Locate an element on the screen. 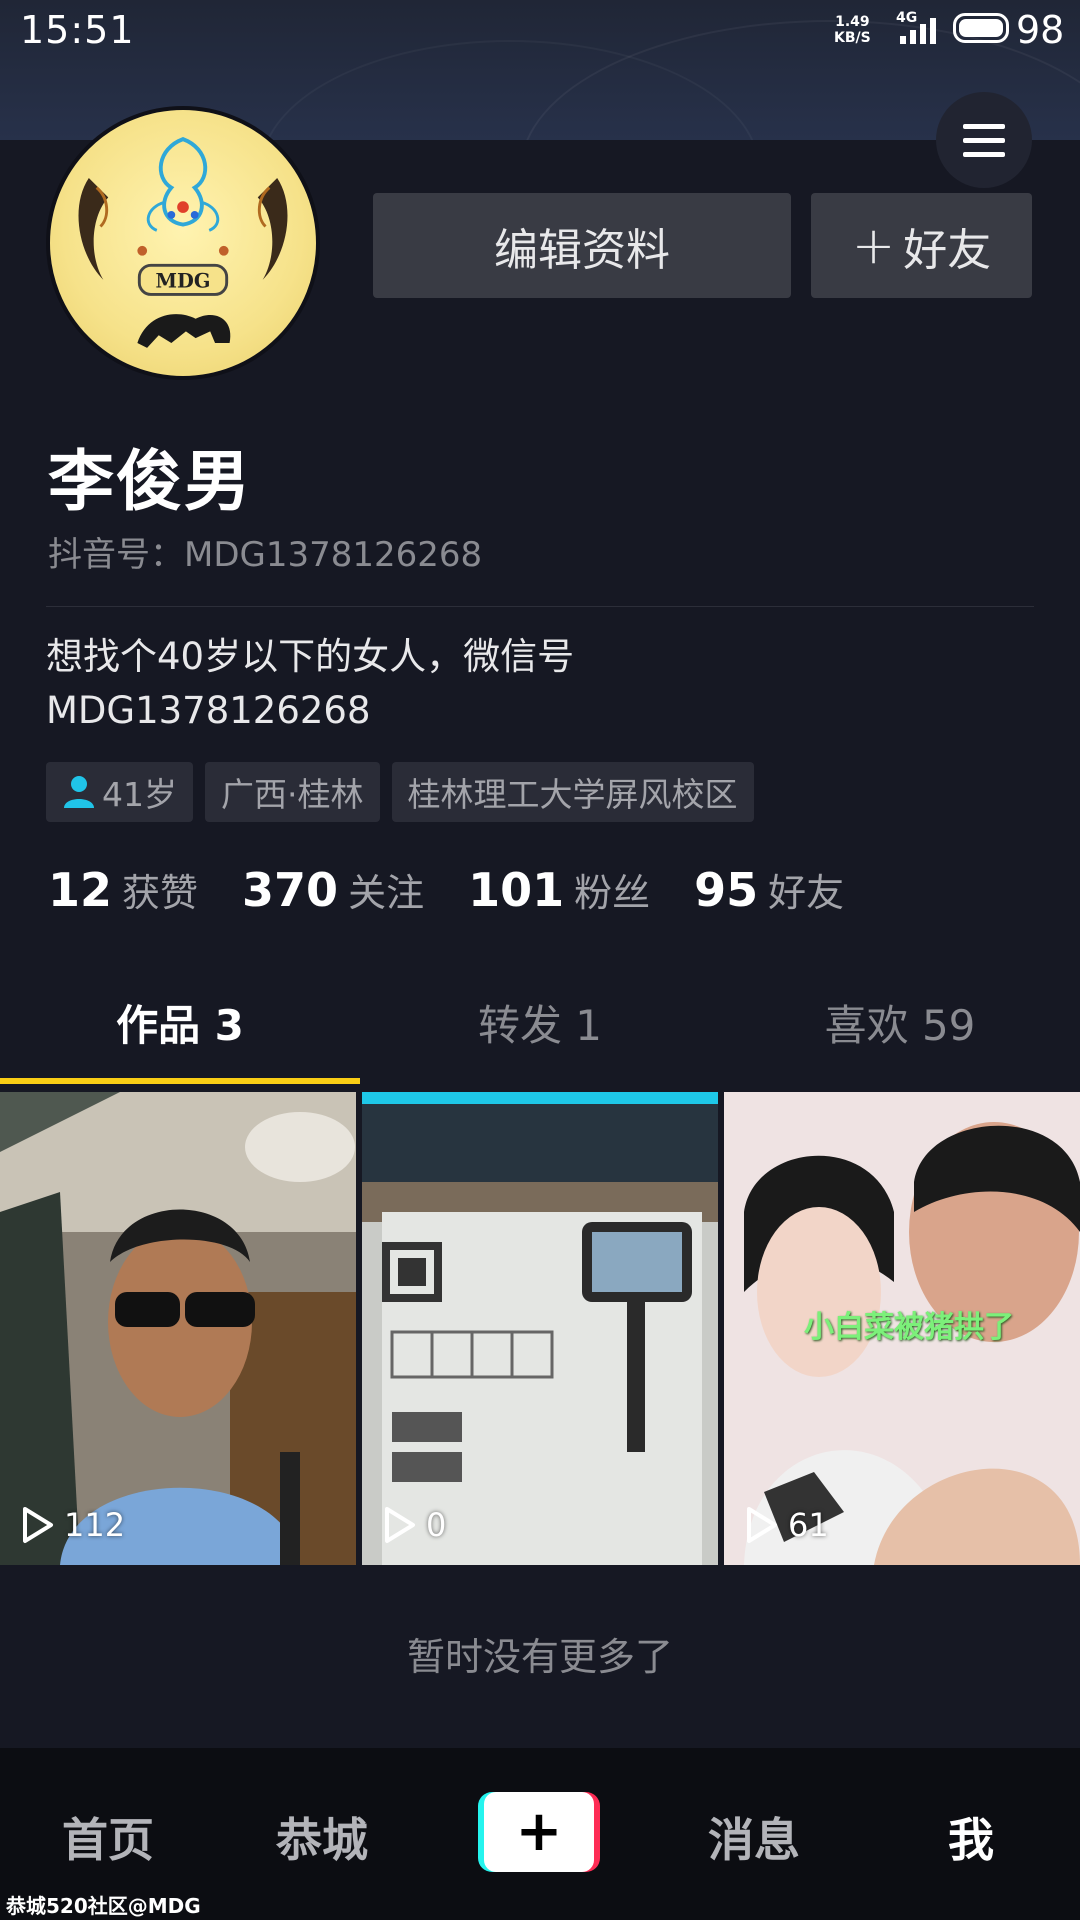 This screenshot has height=1920, width=1080. stat-number: 101 is located at coordinates (516, 890).